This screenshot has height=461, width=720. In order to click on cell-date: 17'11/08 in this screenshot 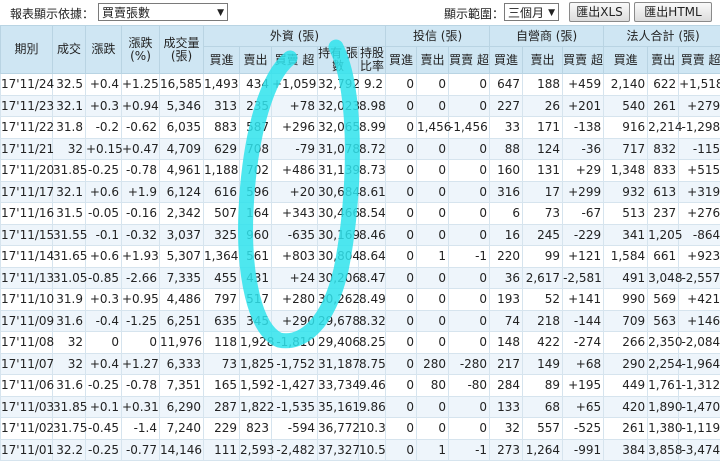, I will do `click(27, 343)`.